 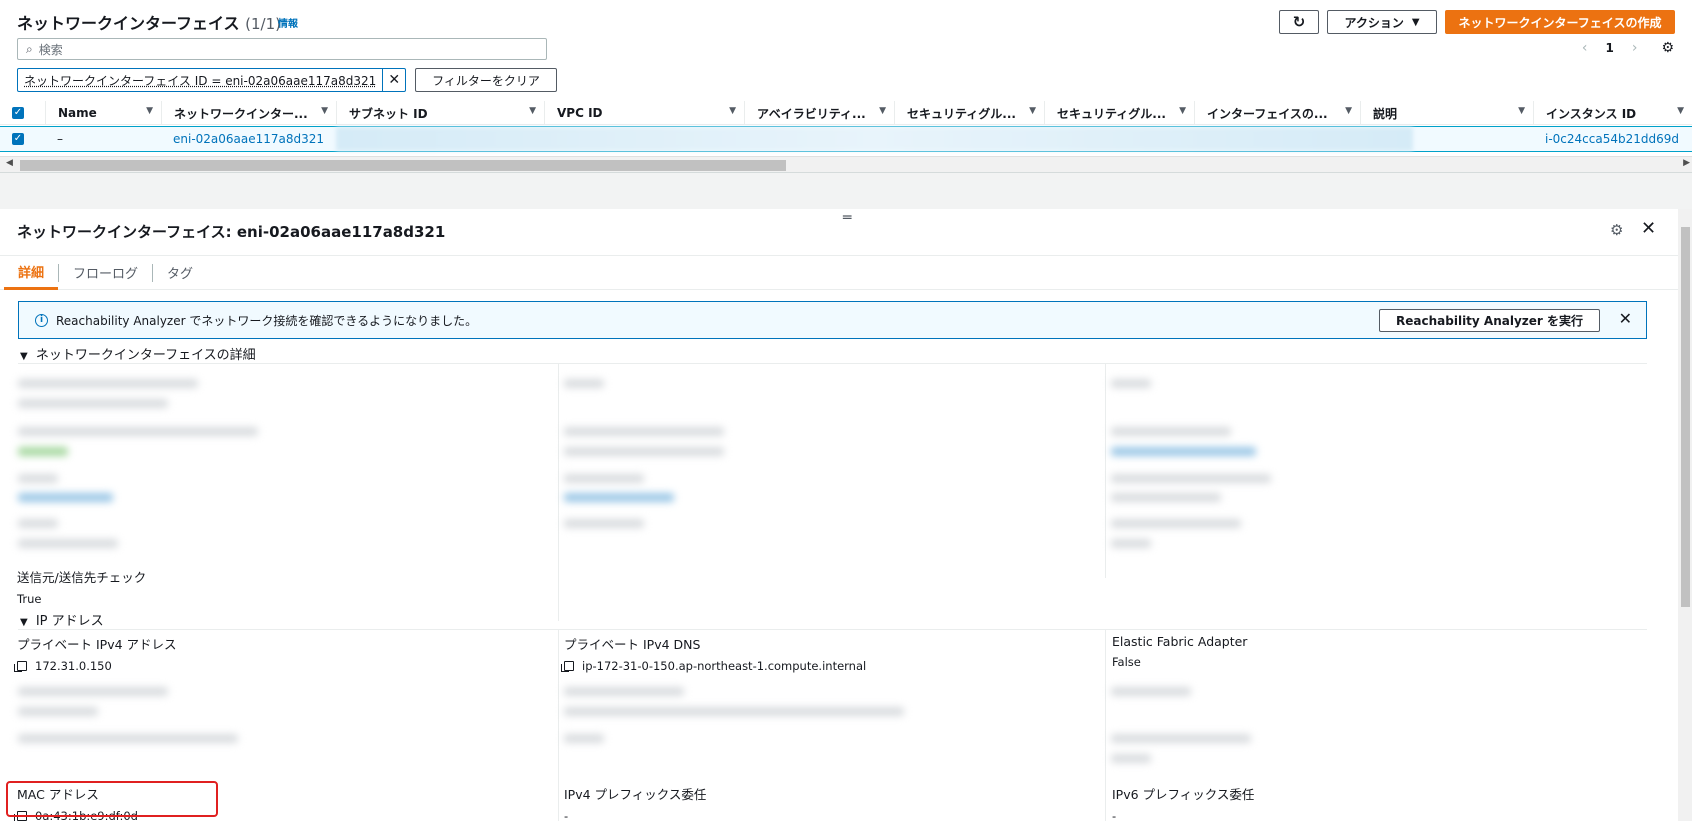 What do you see at coordinates (112, 799) in the screenshot?
I see `mac-address-highlight` at bounding box center [112, 799].